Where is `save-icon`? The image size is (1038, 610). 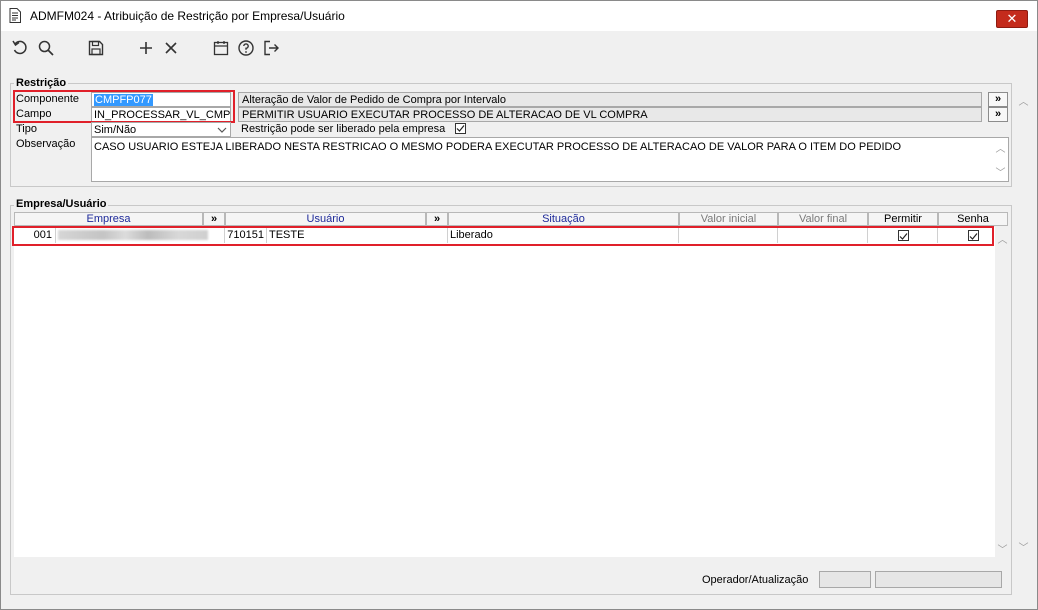 save-icon is located at coordinates (96, 48).